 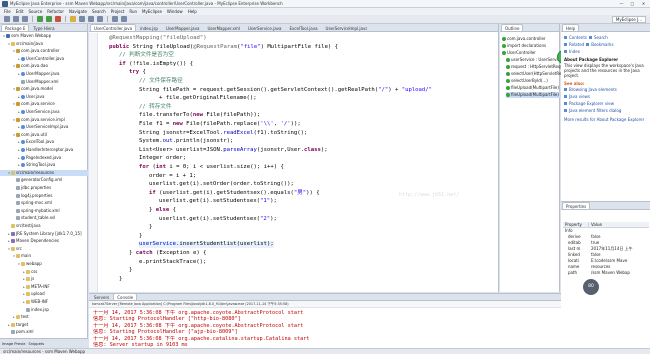 What do you see at coordinates (35, 11) in the screenshot?
I see `menu-source: Source` at bounding box center [35, 11].